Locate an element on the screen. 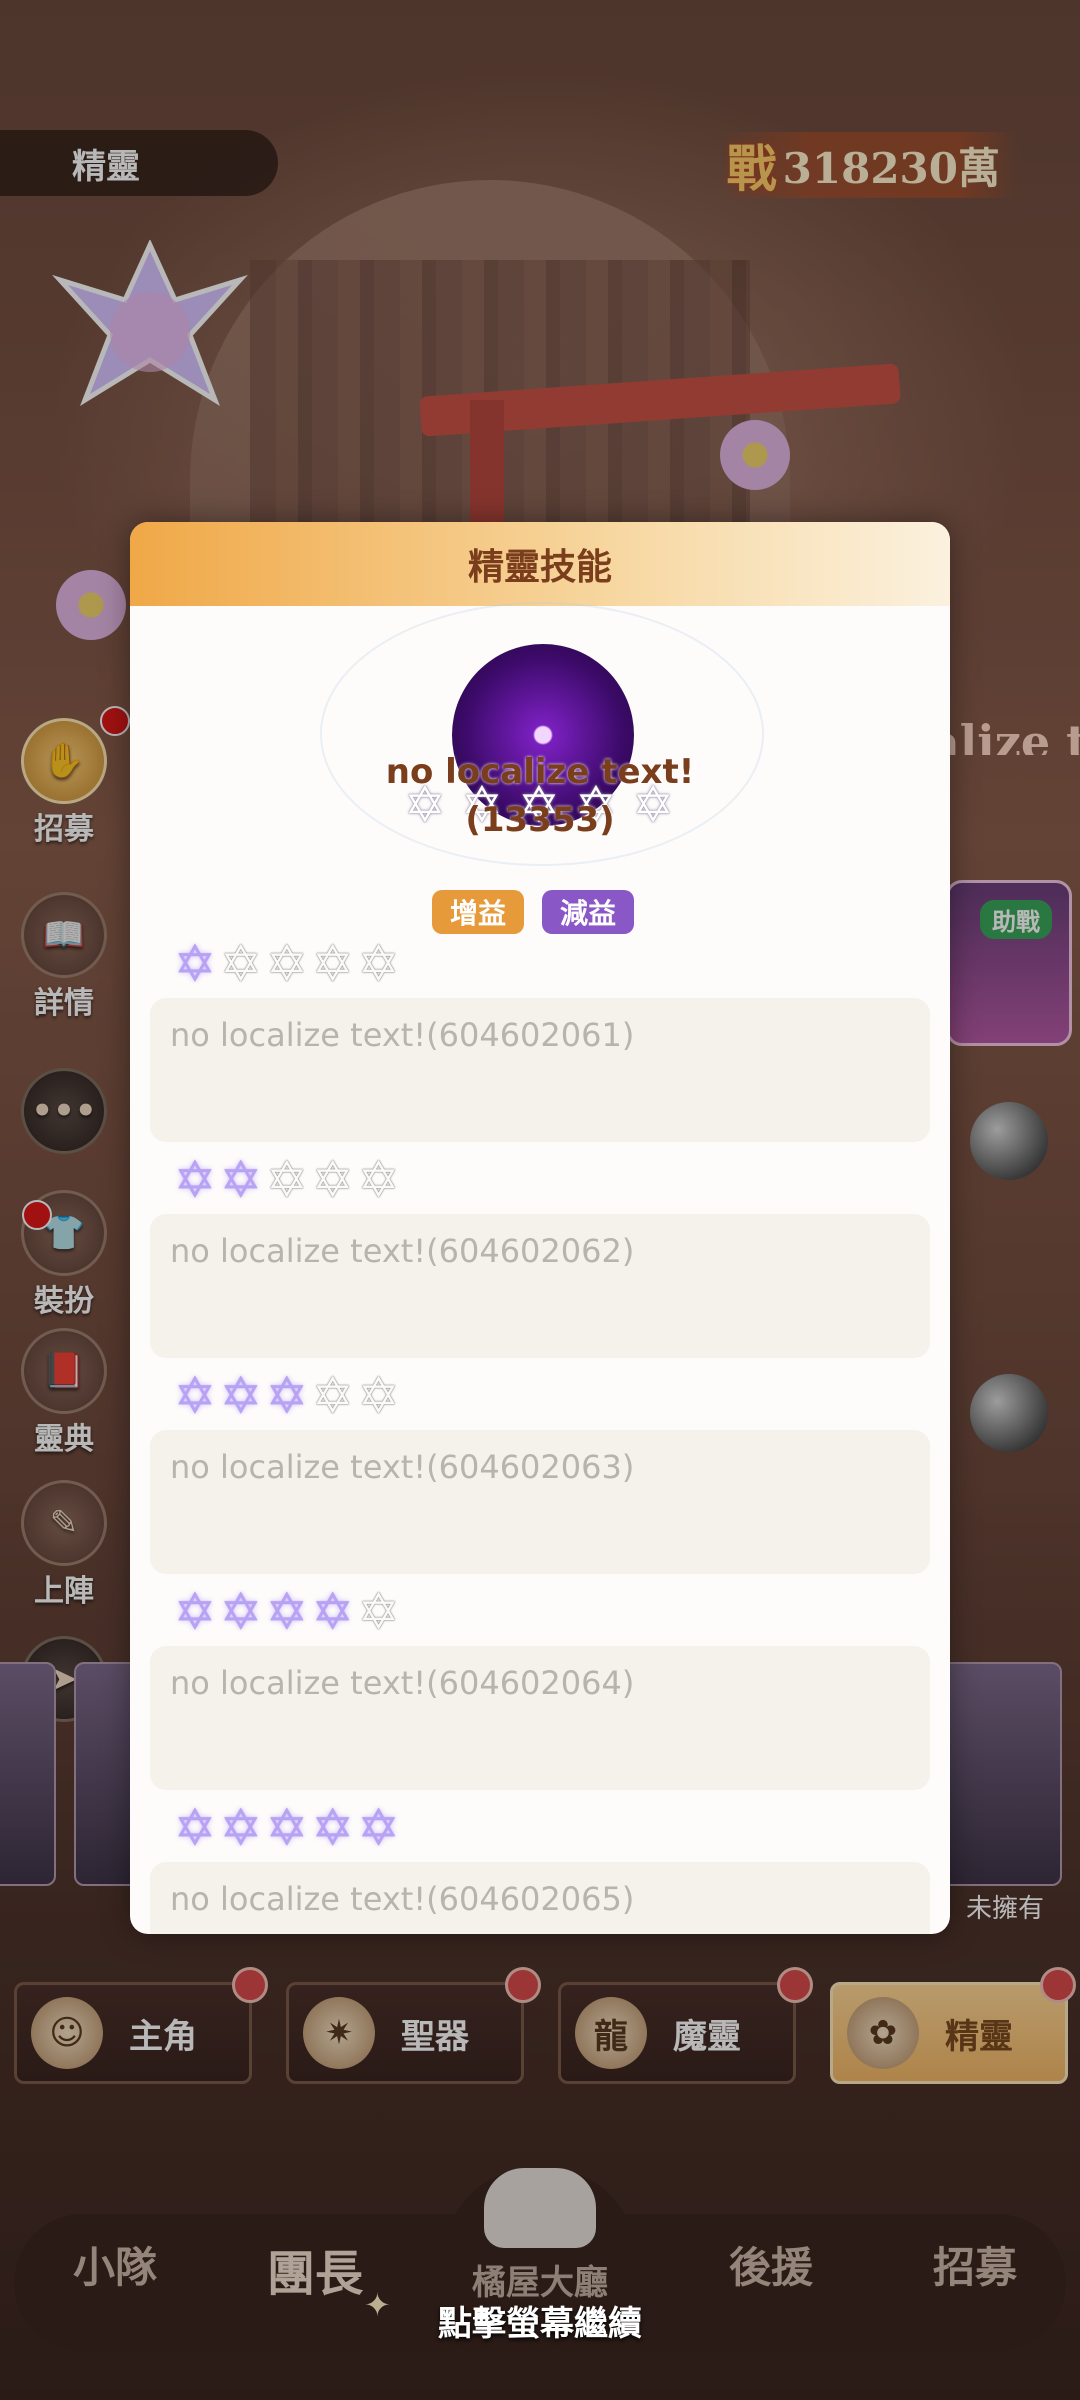  skill-name: no localize text!(13353) is located at coordinates (540, 796).